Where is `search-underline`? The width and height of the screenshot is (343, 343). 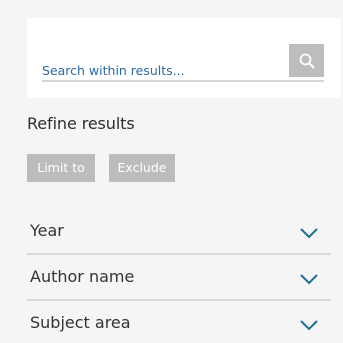
search-underline is located at coordinates (183, 81).